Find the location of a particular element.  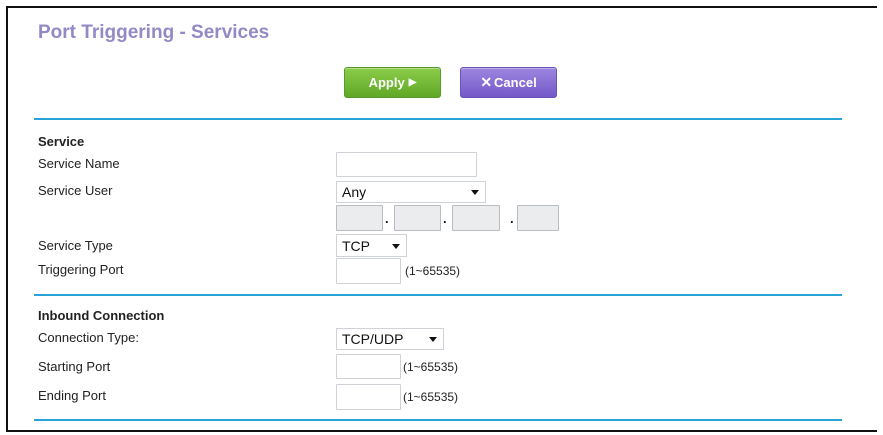

service-heading: Service is located at coordinates (61, 141).